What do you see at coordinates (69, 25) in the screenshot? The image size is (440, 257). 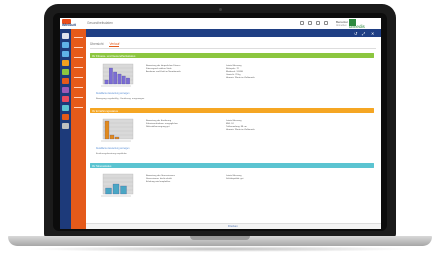 I see `logo-text: iMelSuit` at bounding box center [69, 25].